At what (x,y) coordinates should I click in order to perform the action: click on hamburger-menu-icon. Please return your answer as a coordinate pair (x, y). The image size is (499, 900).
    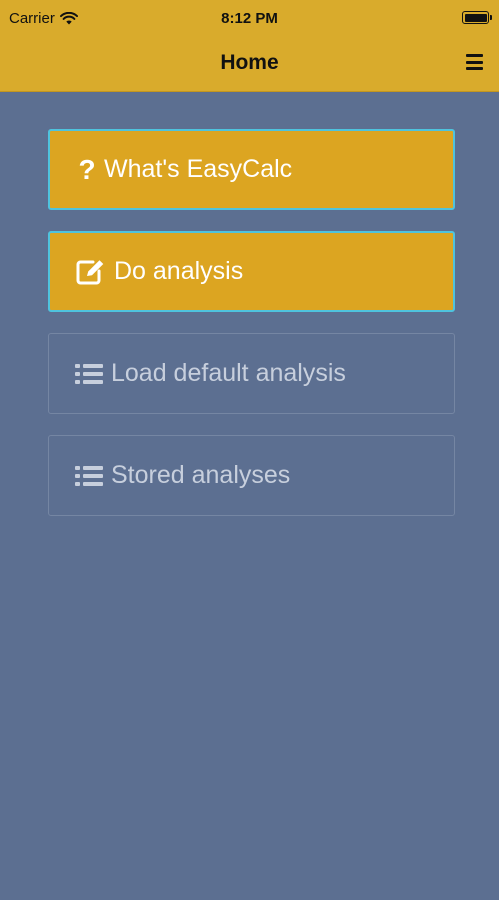
    Looking at the image, I should click on (474, 62).